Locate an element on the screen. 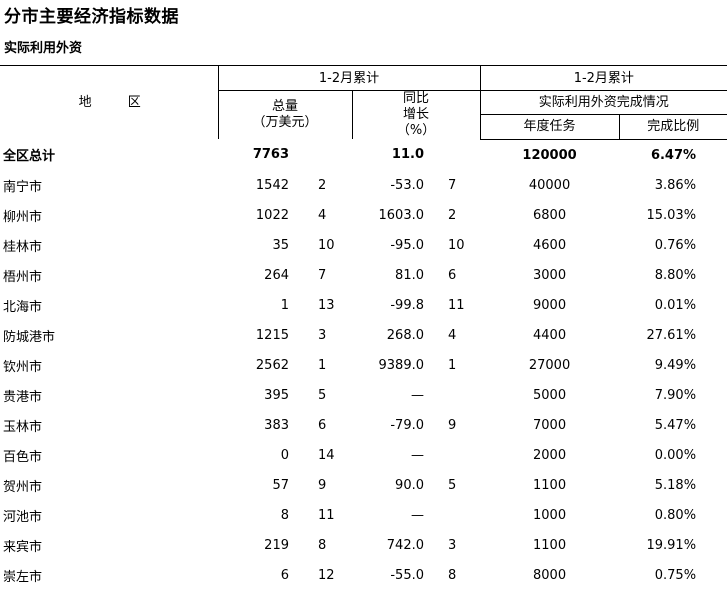  city-rank: 3 is located at coordinates (322, 335).